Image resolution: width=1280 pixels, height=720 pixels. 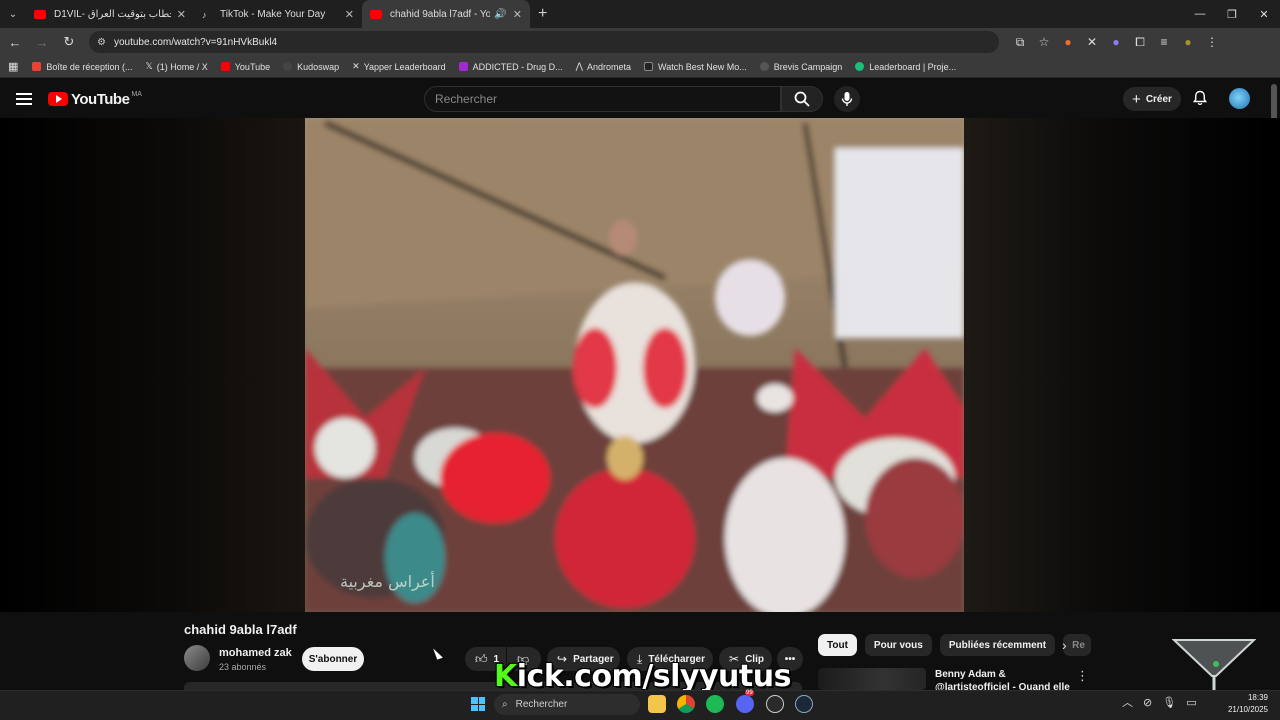 I want to click on window-controls: — ❐ ✕, so click(x=1232, y=14).